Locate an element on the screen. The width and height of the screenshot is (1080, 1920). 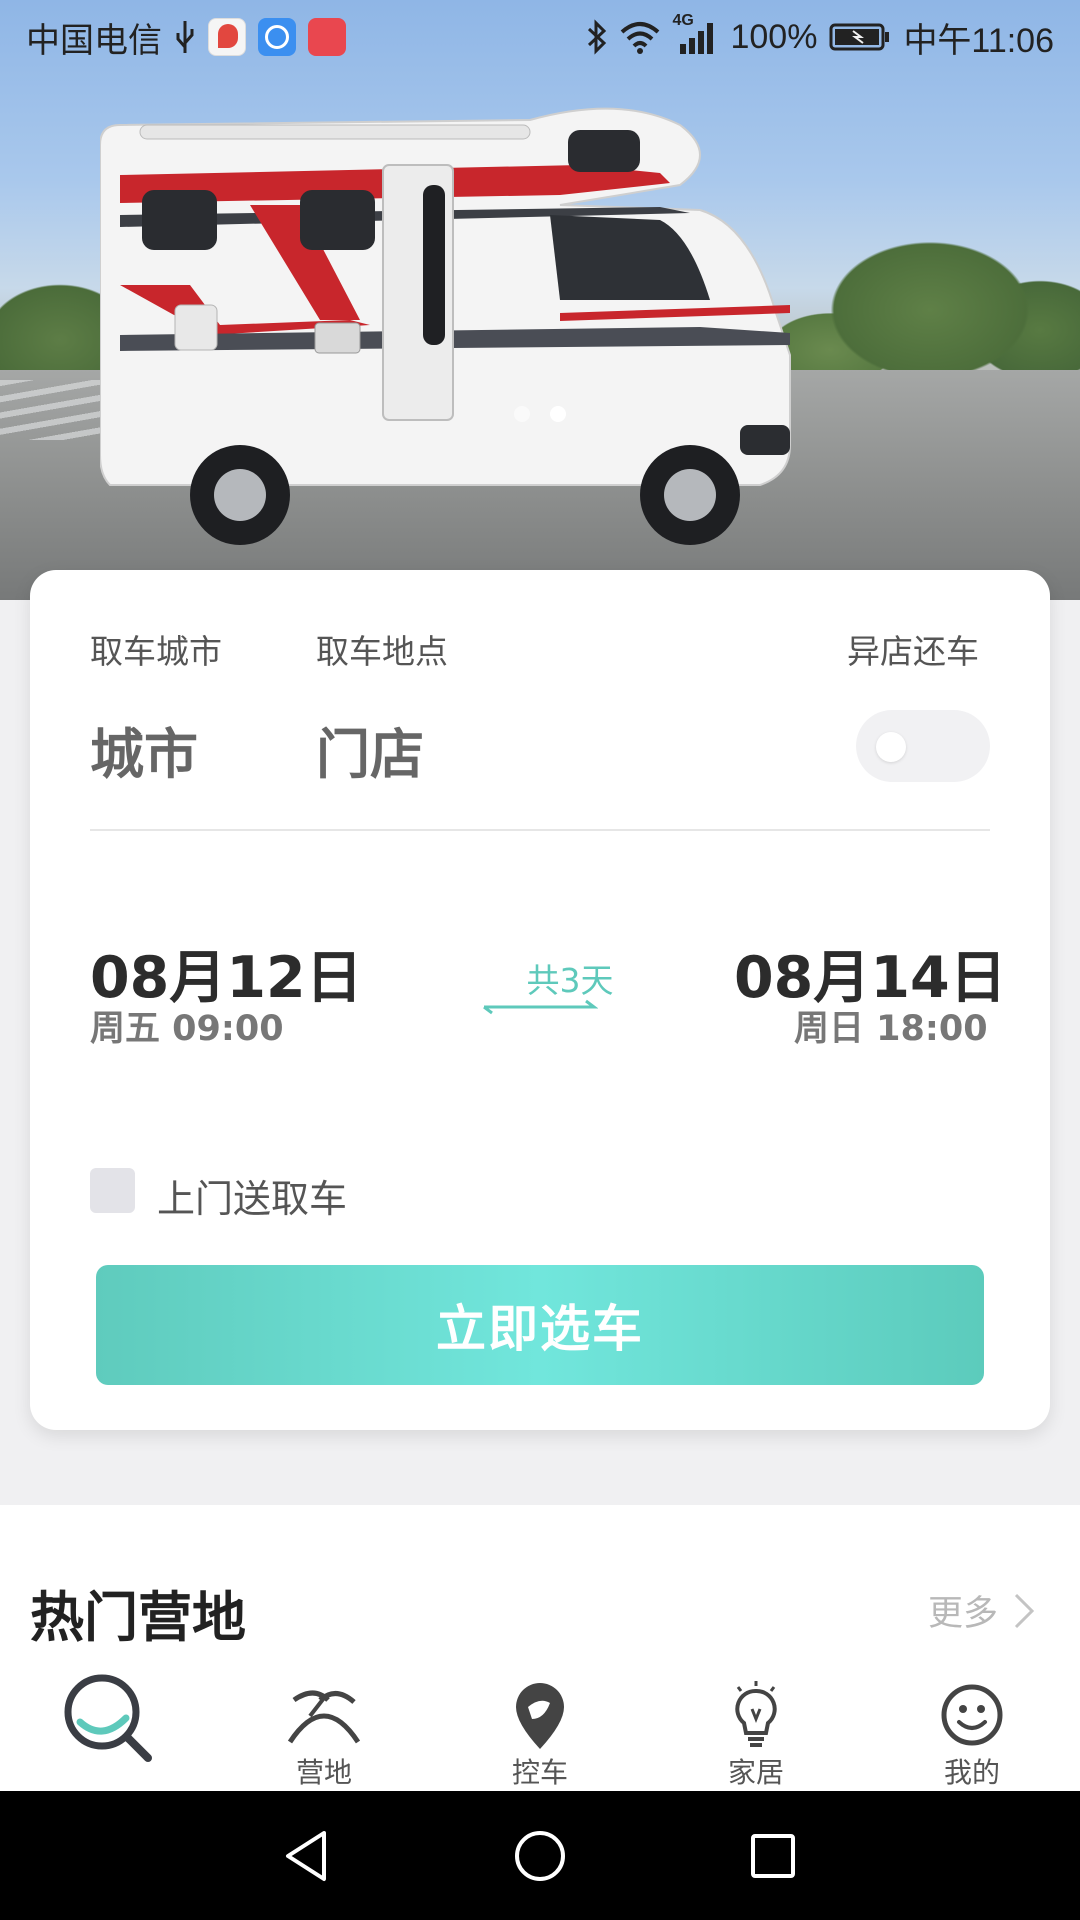
back-button is located at coordinates (307, 1856).